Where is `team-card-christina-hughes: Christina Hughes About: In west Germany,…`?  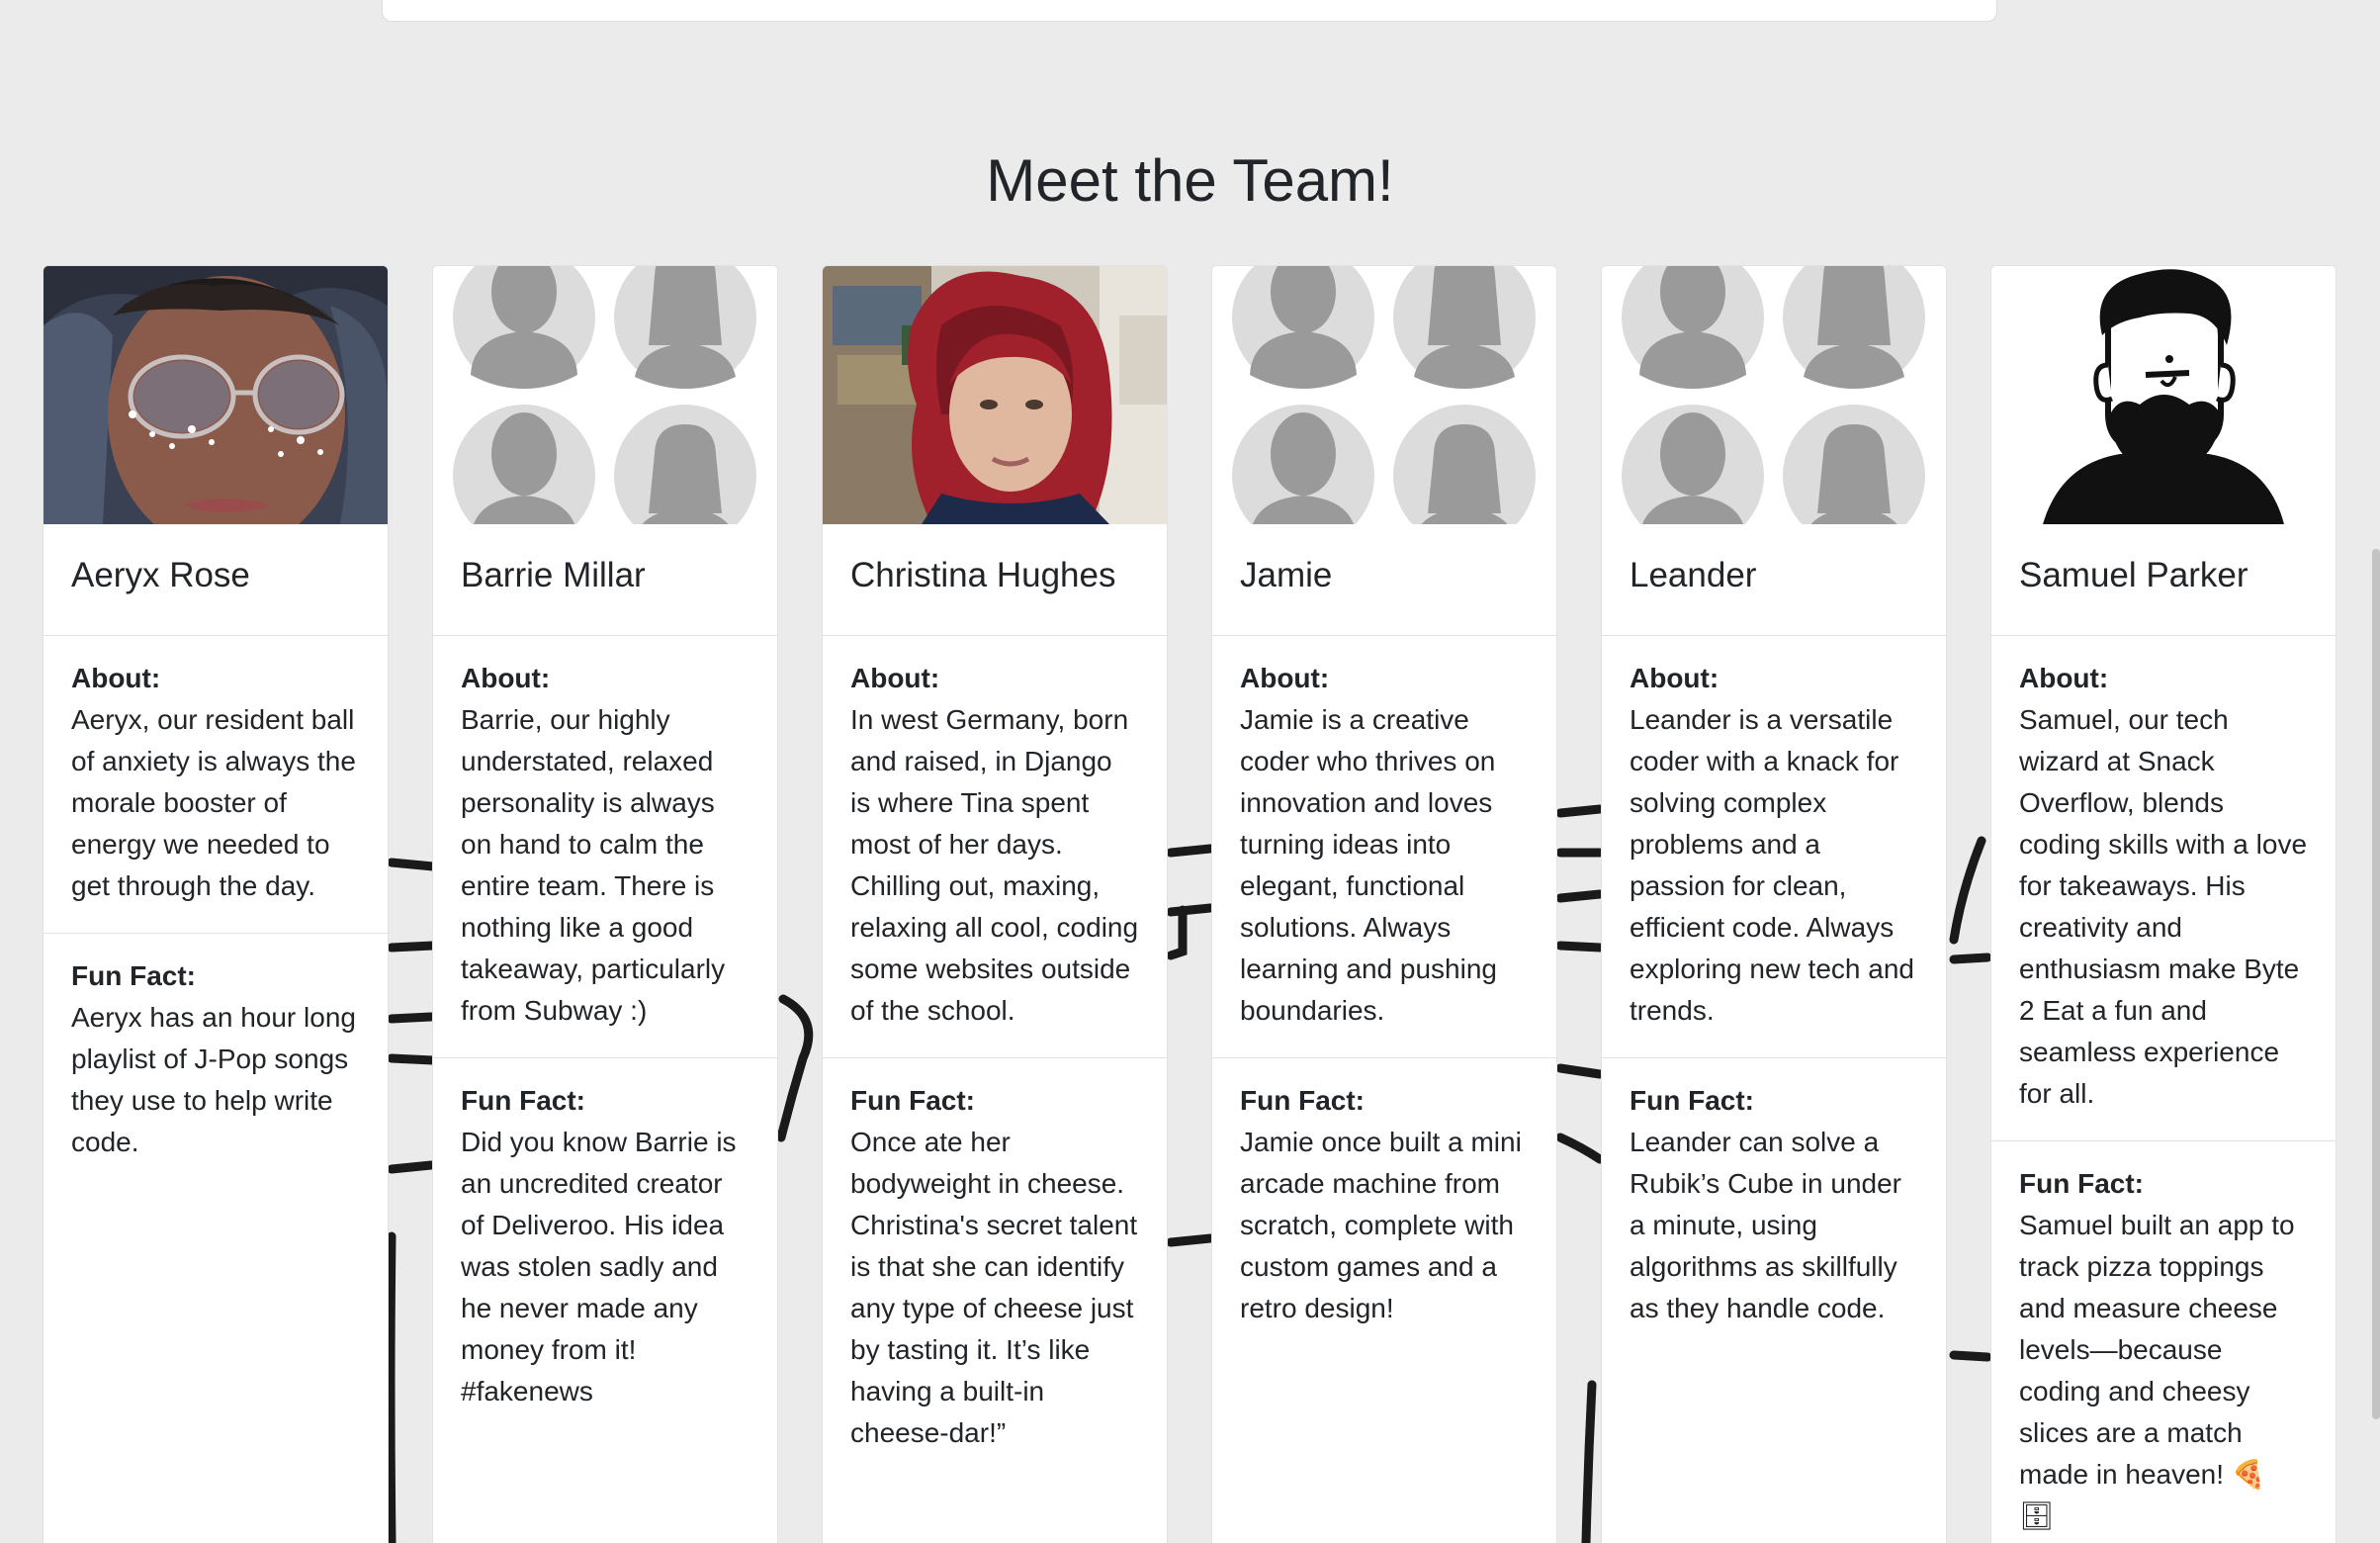
team-card-christina-hughes: Christina Hughes About: In west Germany,… is located at coordinates (995, 904).